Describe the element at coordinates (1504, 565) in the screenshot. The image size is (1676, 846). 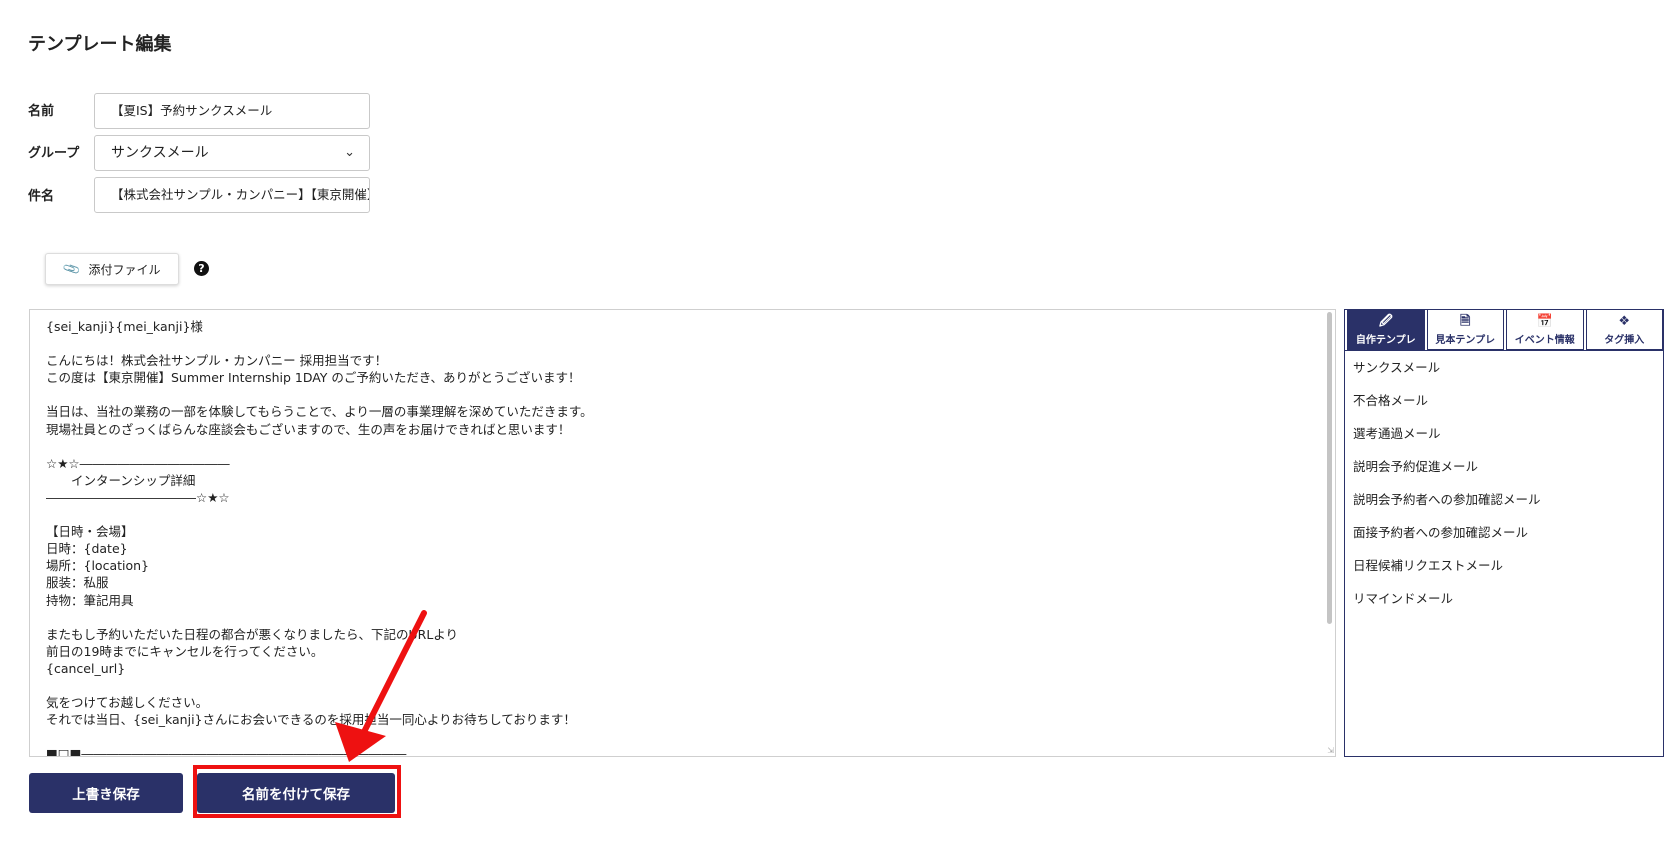
I see `list-item: 日程候補リクエストメール` at that location.